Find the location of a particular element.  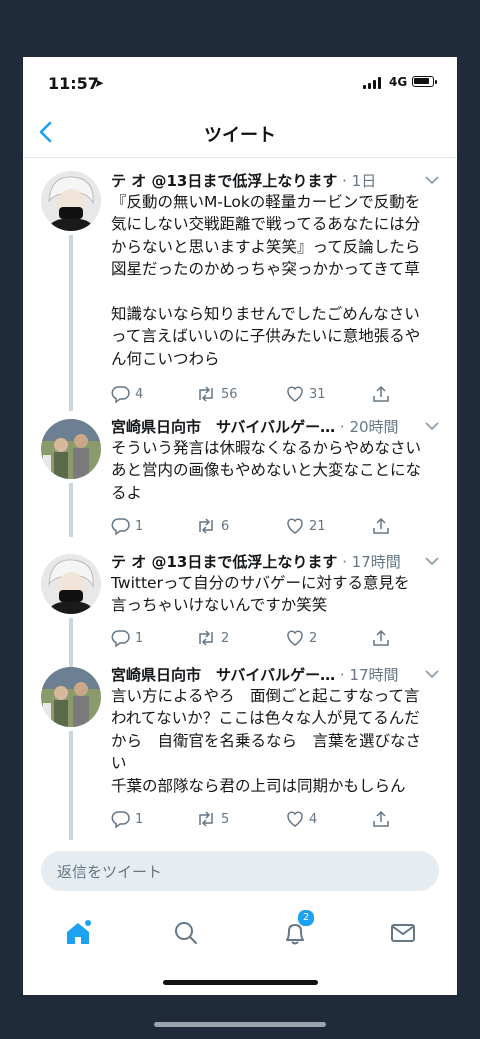

tweet-header: 宮崎県日向市 サバイバルゲー… · 20時間 is located at coordinates (266, 427).